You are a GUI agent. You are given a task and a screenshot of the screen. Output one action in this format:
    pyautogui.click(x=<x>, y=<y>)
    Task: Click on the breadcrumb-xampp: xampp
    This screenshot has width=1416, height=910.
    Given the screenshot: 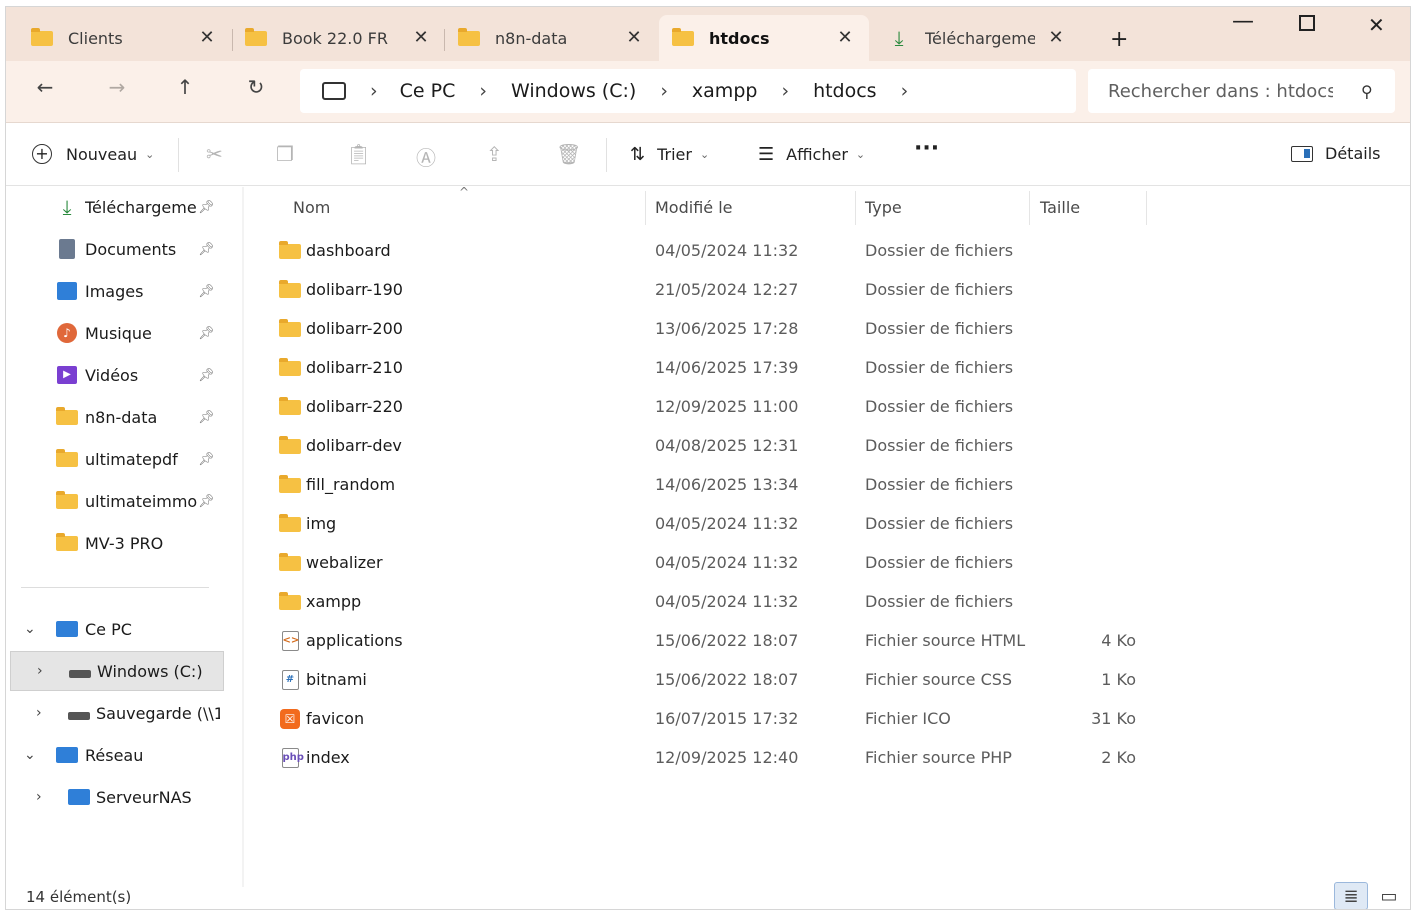 What is the action you would take?
    pyautogui.click(x=725, y=91)
    